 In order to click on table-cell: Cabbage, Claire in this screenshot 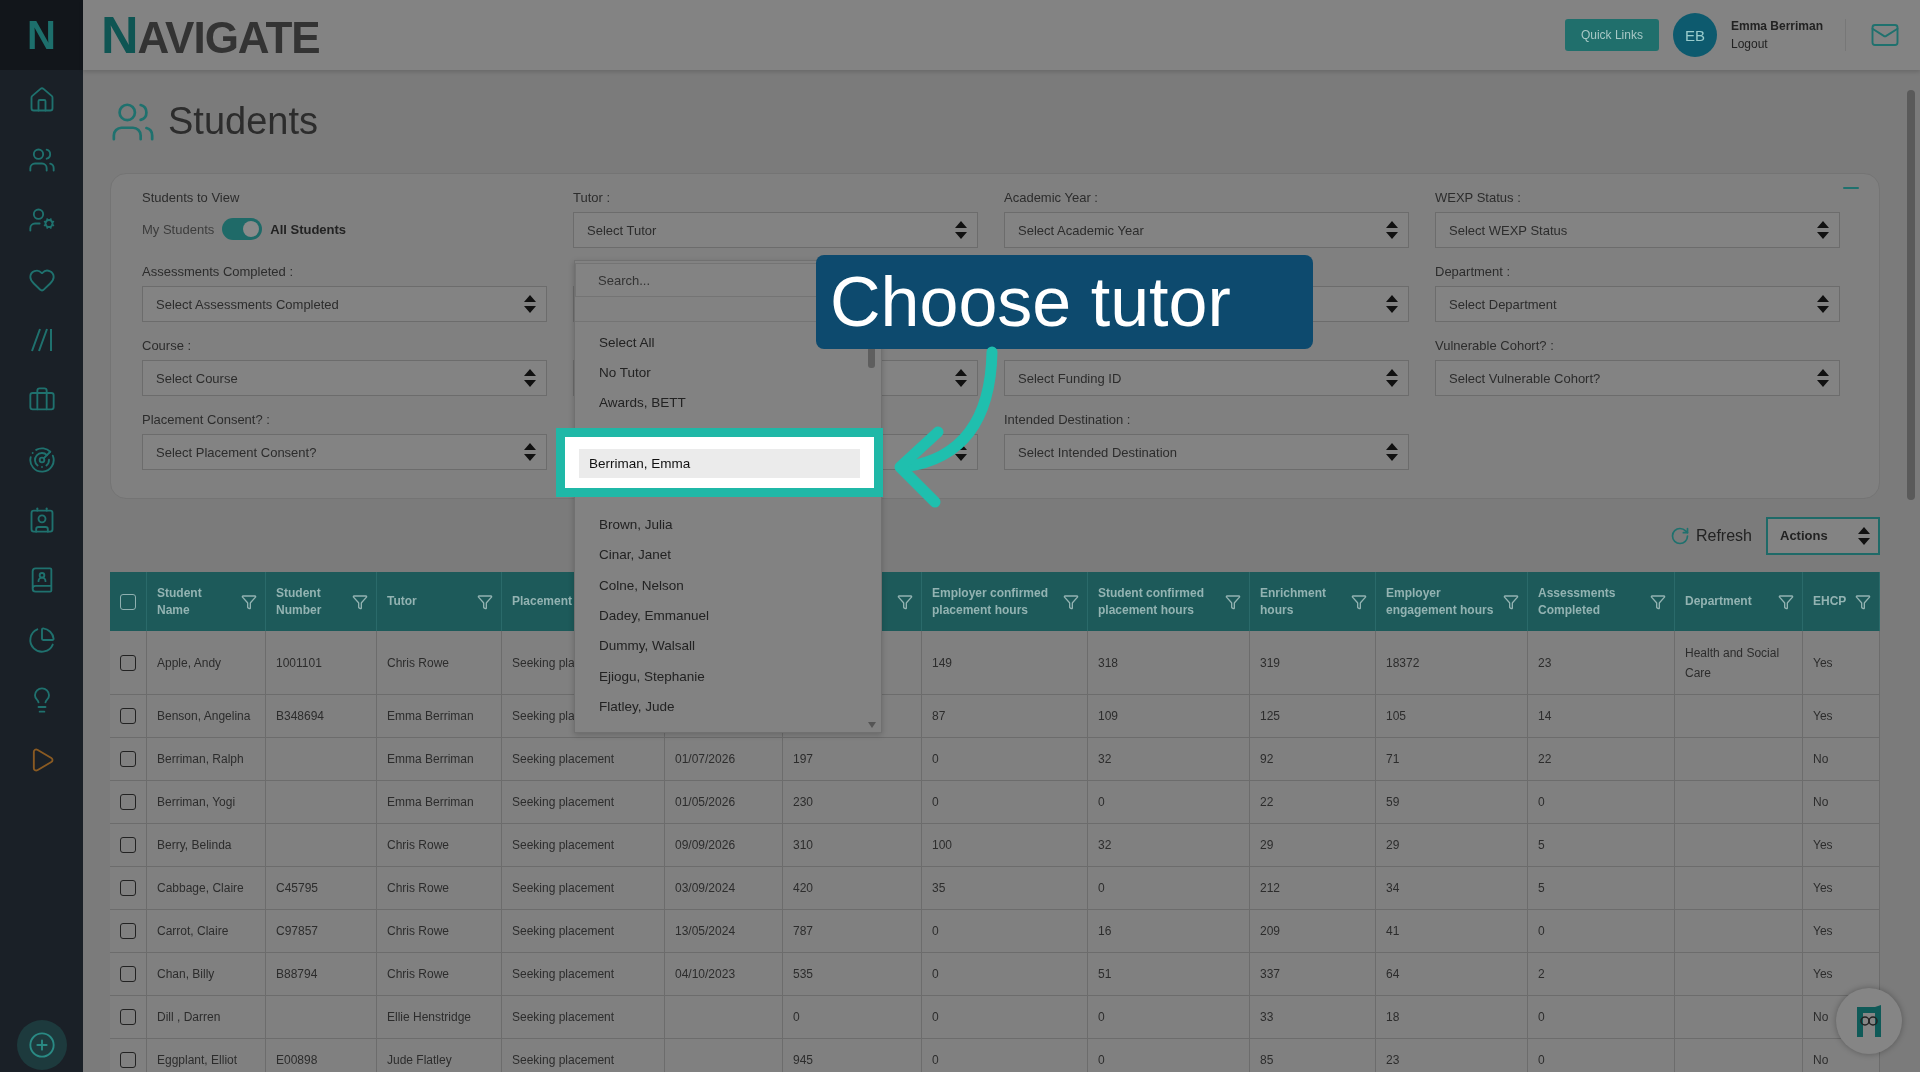, I will do `click(206, 888)`.